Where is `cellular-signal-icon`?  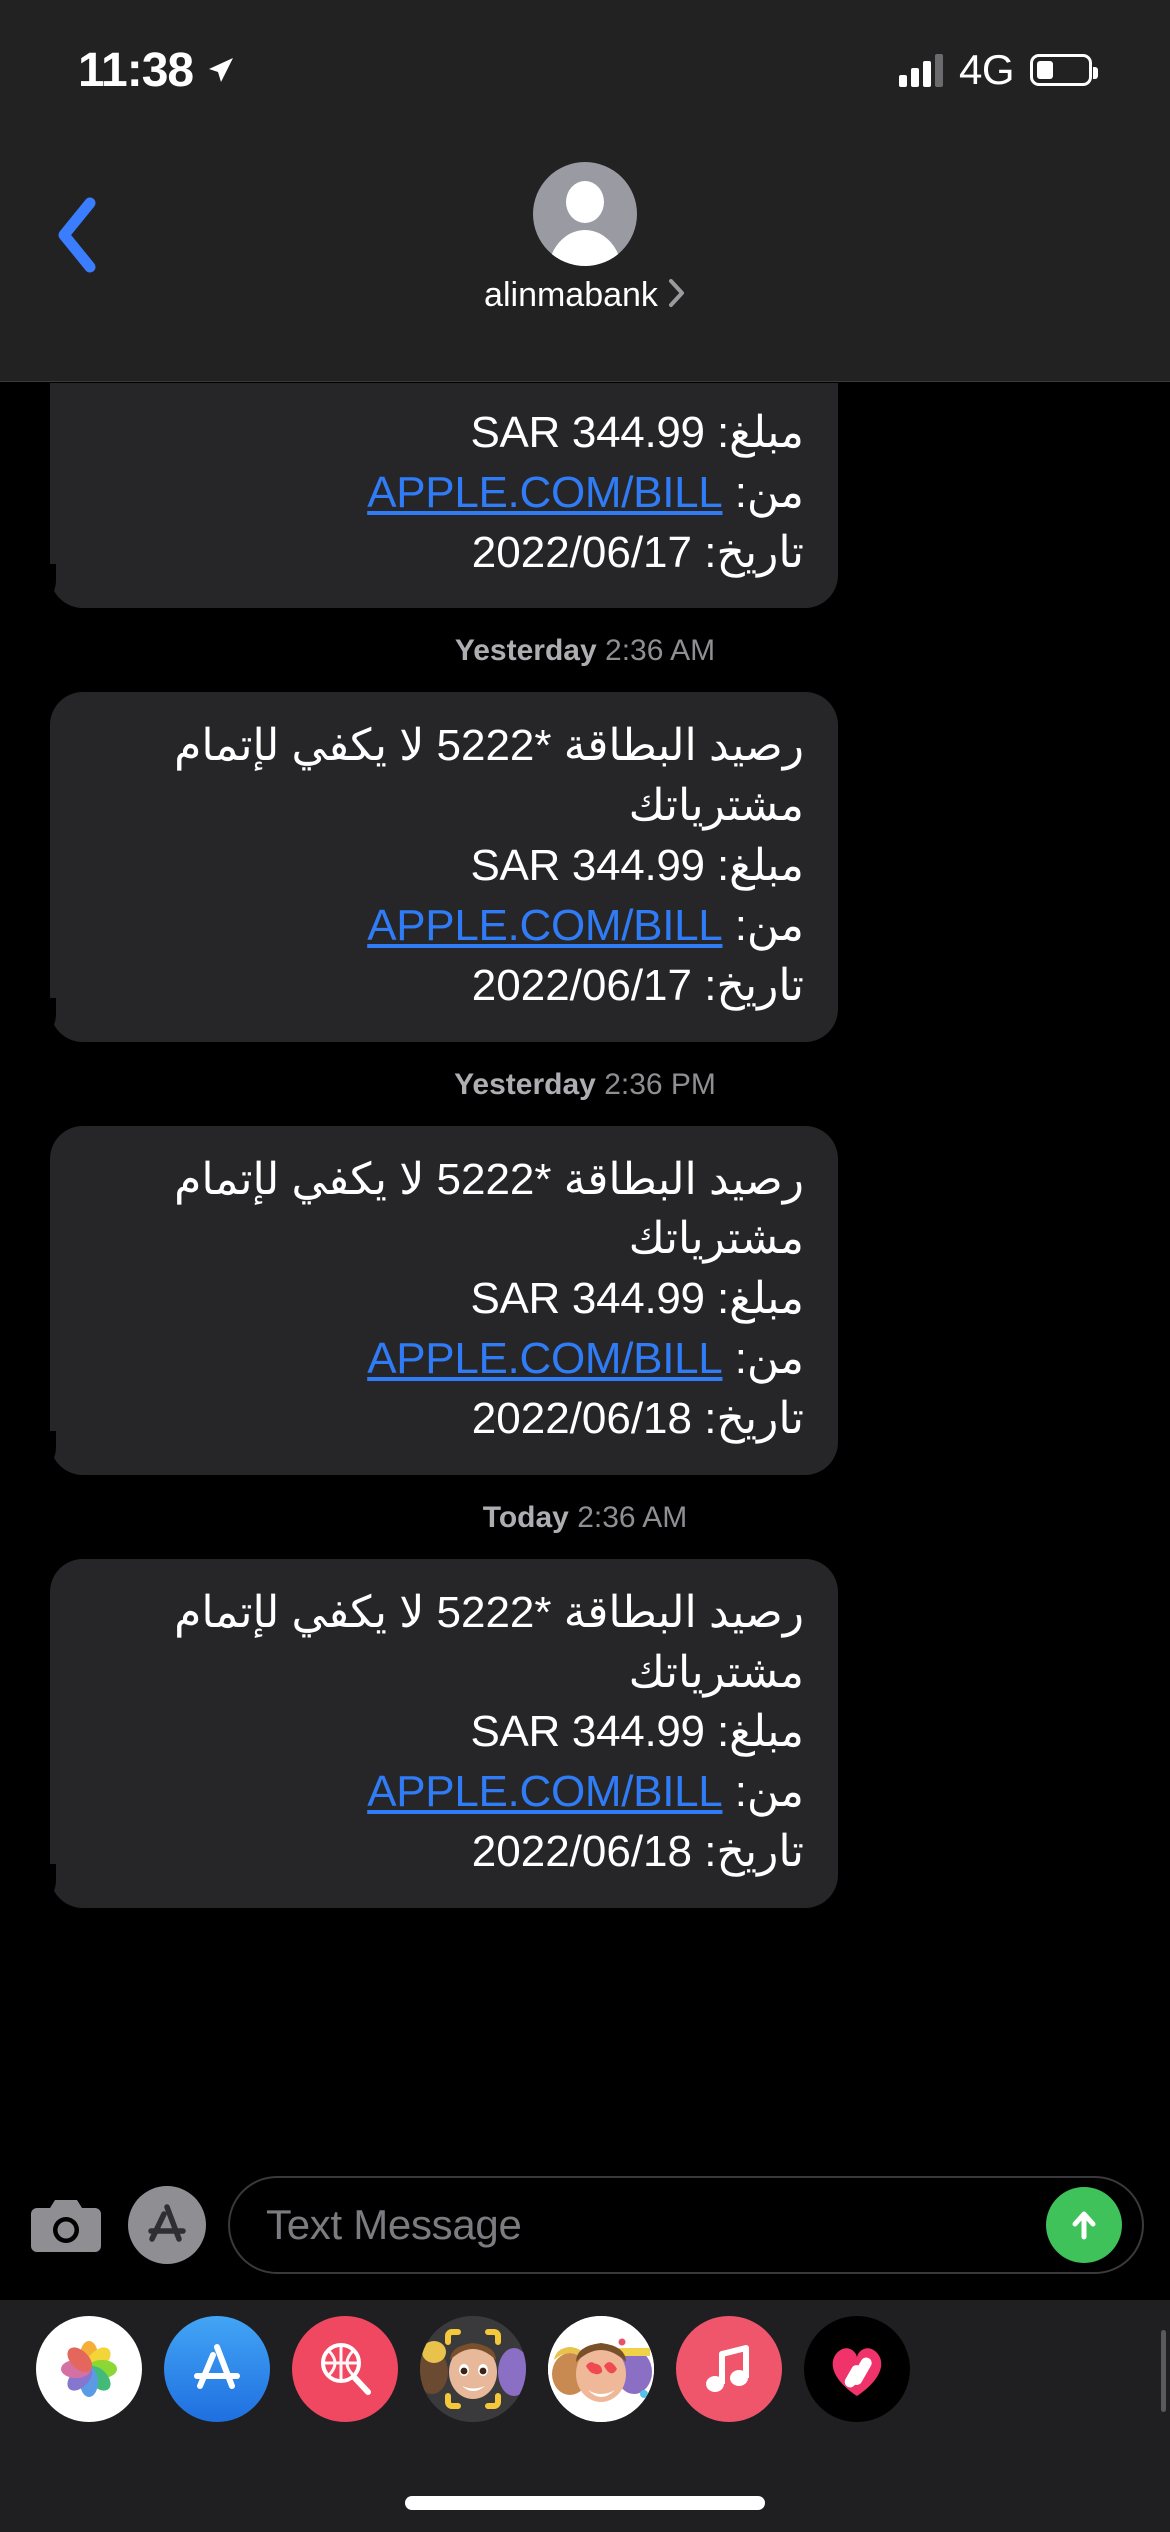
cellular-signal-icon is located at coordinates (920, 70).